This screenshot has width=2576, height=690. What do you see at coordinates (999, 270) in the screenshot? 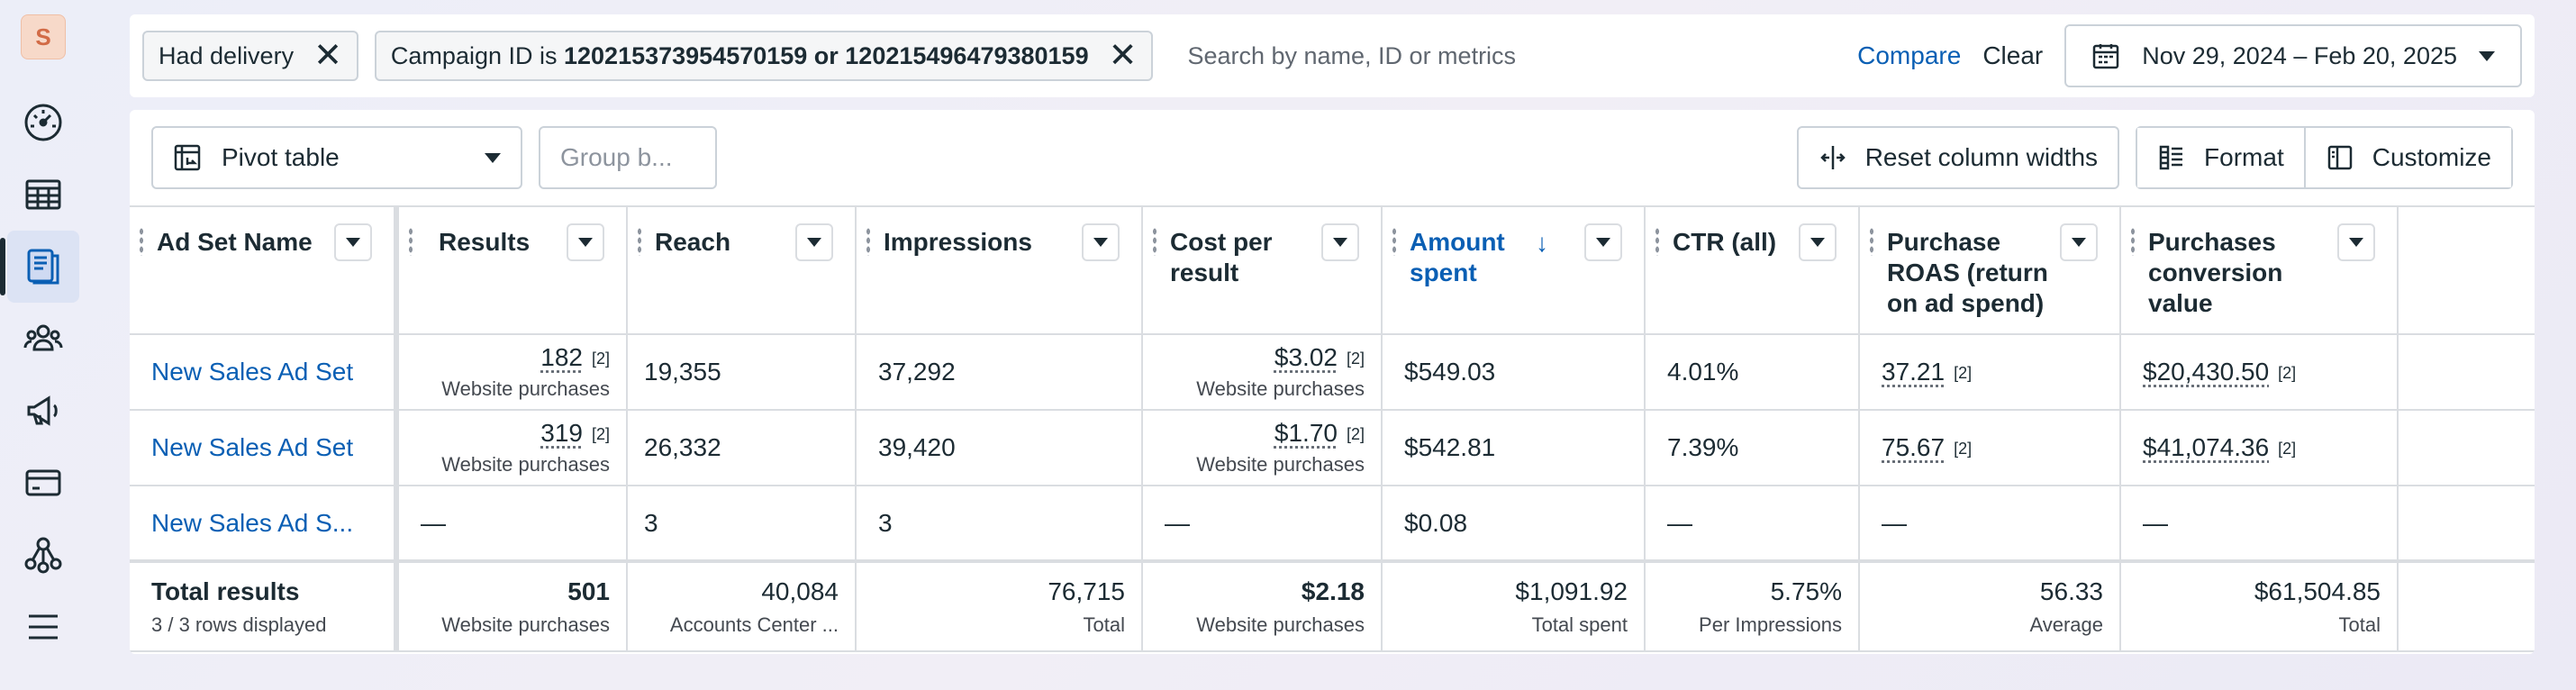
I see `column-header-impressions: Impressions` at bounding box center [999, 270].